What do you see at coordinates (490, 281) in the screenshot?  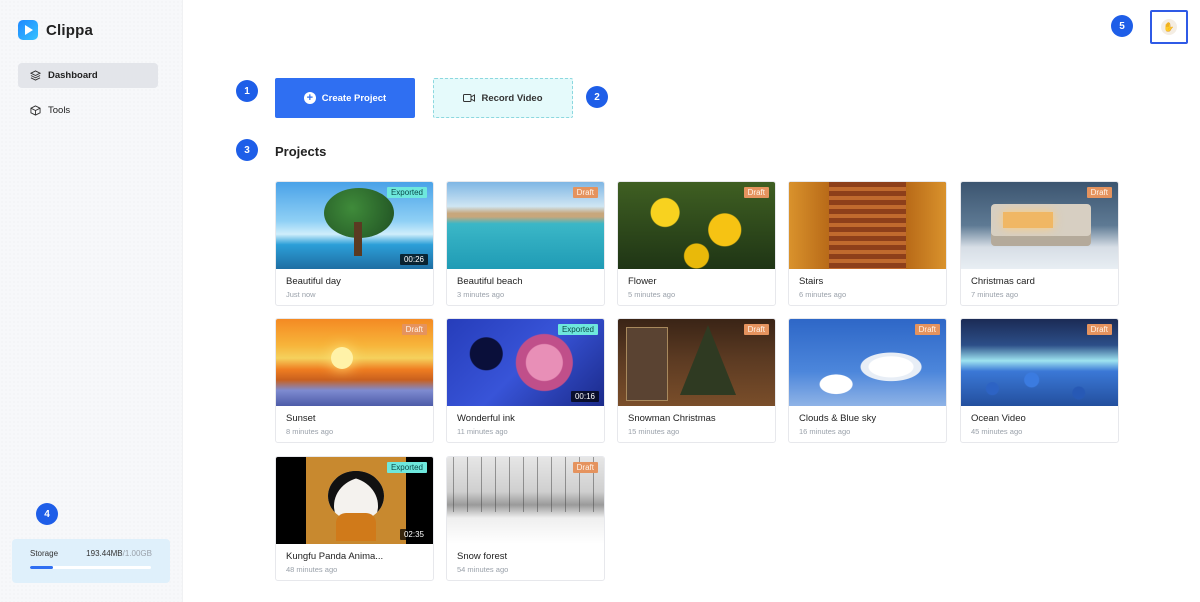 I see `project-name: Beautiful beach` at bounding box center [490, 281].